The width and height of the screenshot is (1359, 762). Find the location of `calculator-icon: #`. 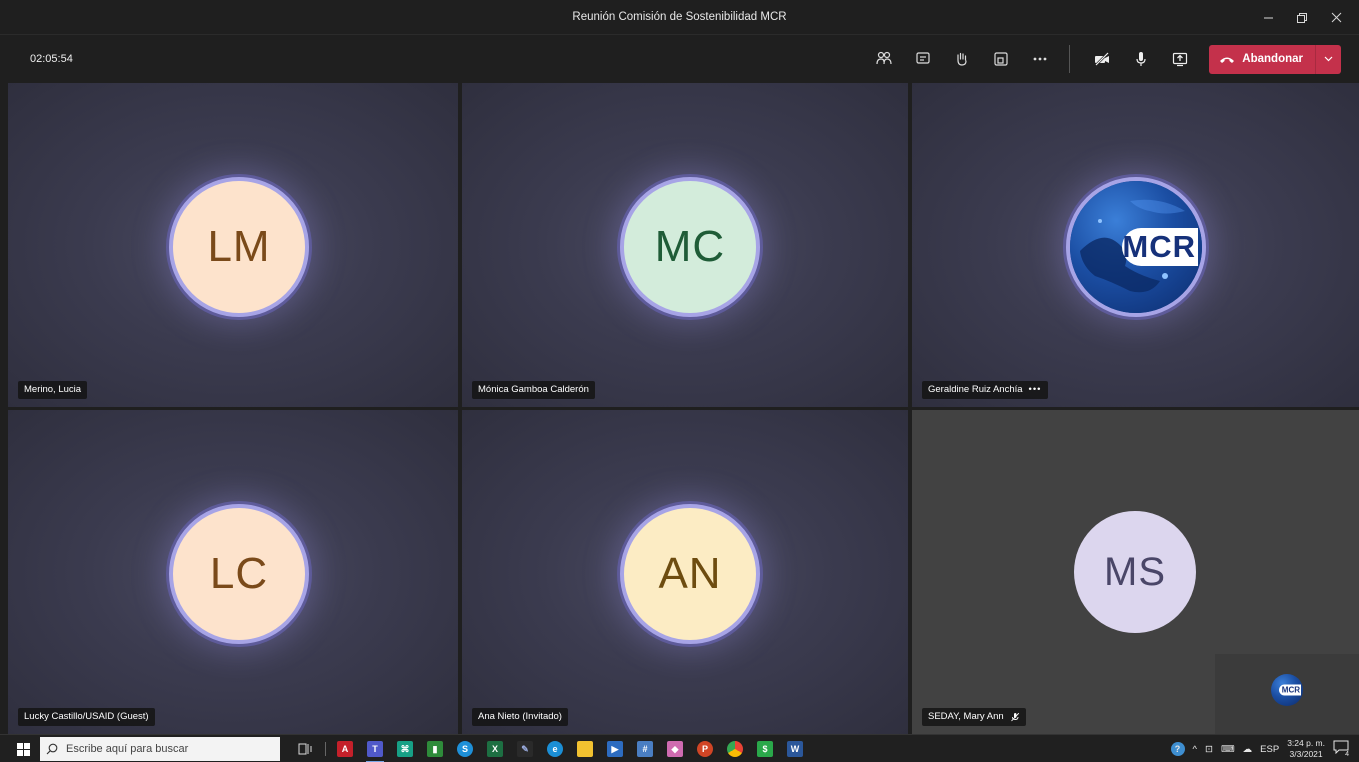

calculator-icon: # is located at coordinates (645, 749).